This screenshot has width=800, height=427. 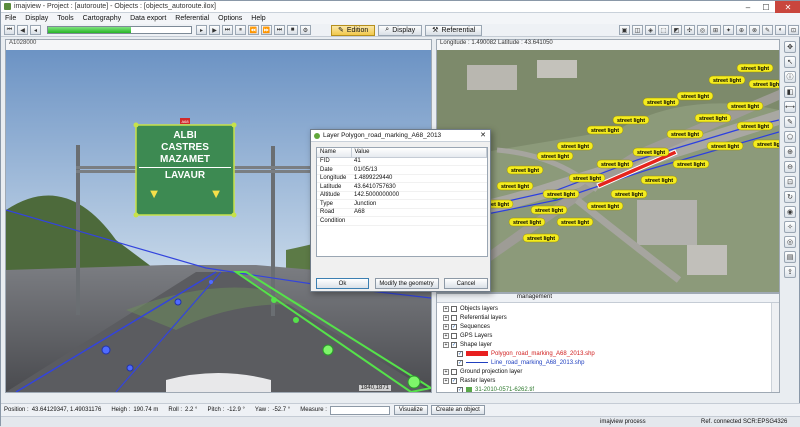 What do you see at coordinates (201, 30) in the screenshot?
I see `step-forward-icon: ▸` at bounding box center [201, 30].